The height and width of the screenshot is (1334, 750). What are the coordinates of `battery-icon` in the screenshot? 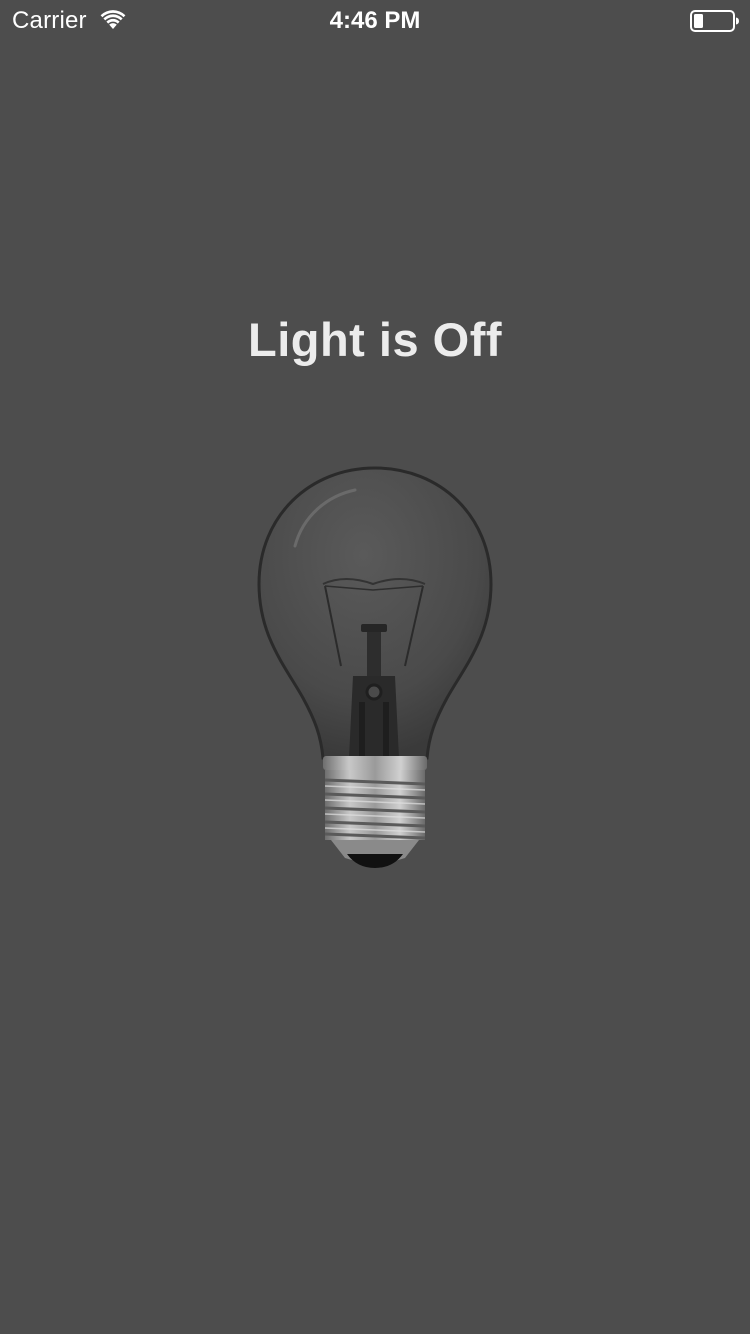 It's located at (714, 21).